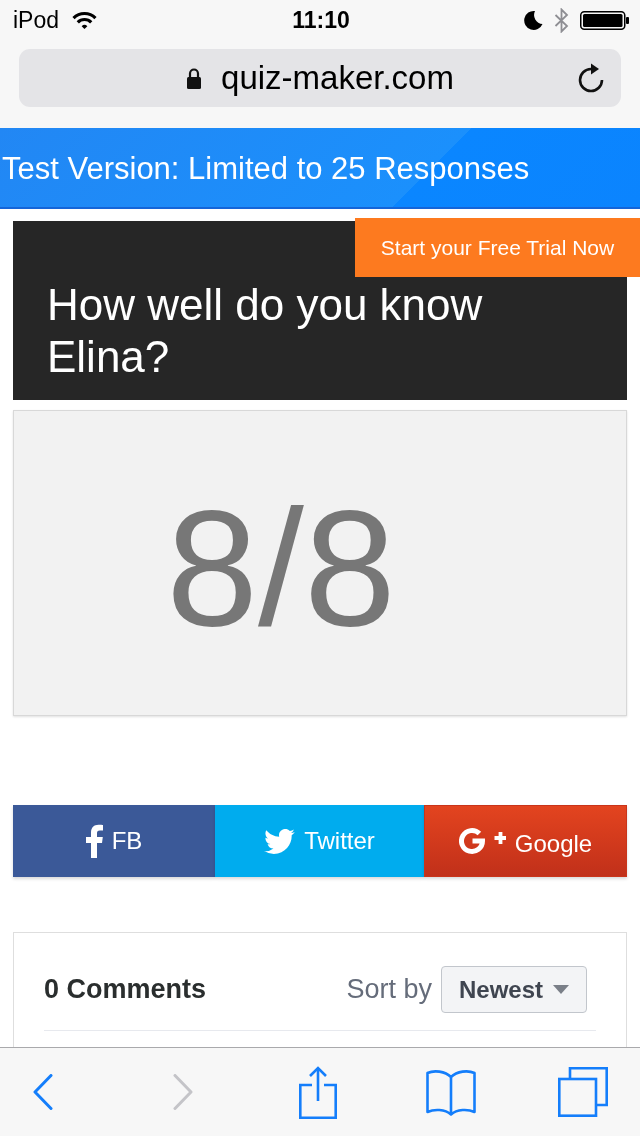  What do you see at coordinates (194, 78) in the screenshot?
I see `lock-icon` at bounding box center [194, 78].